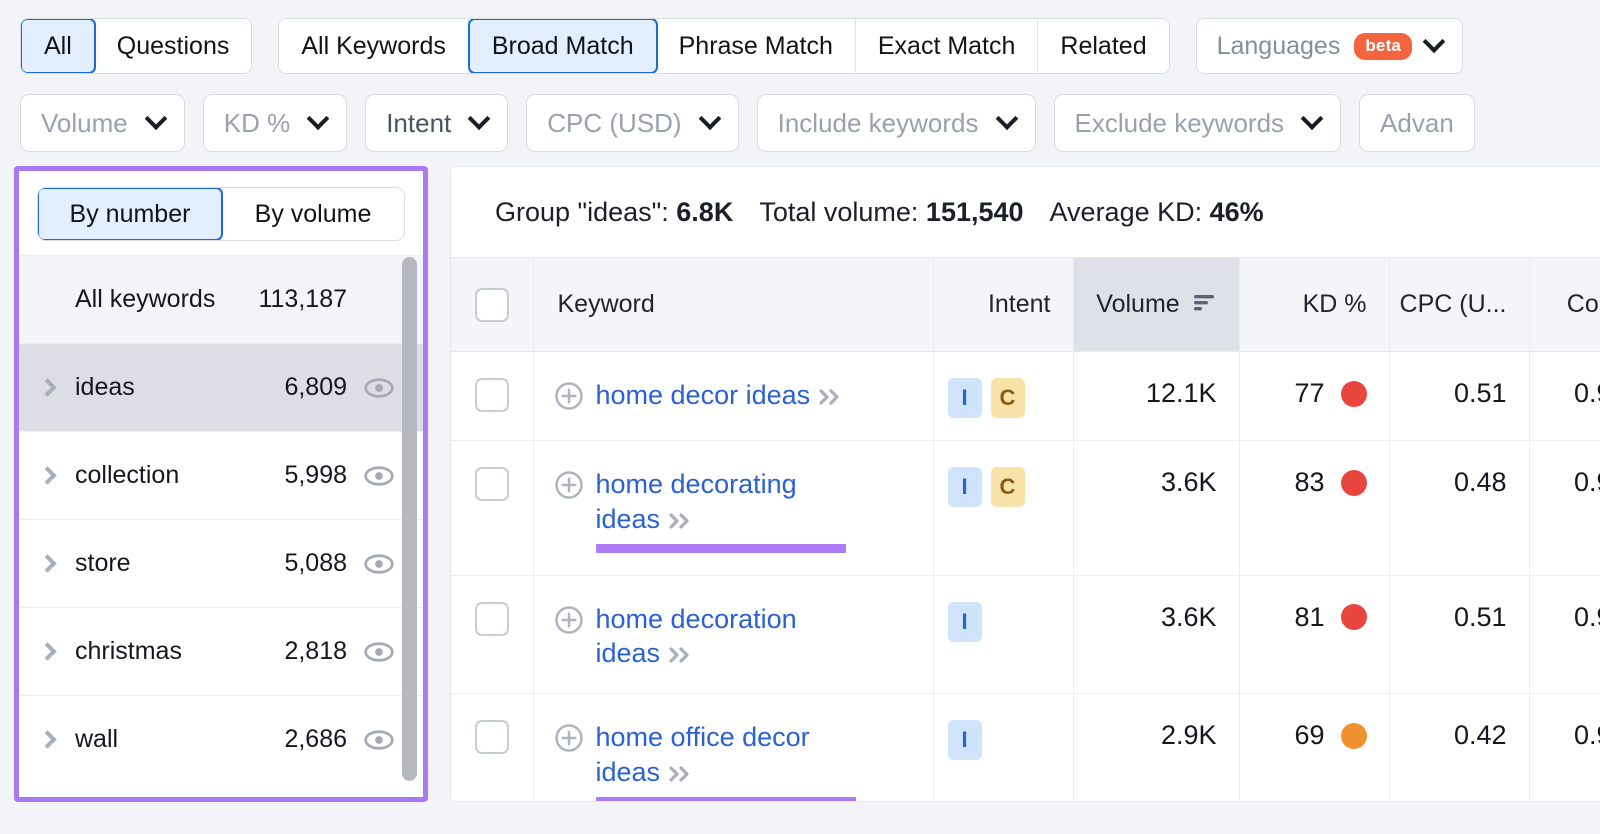 This screenshot has width=1600, height=834. I want to click on cpc-cell: 0.51, so click(1459, 635).